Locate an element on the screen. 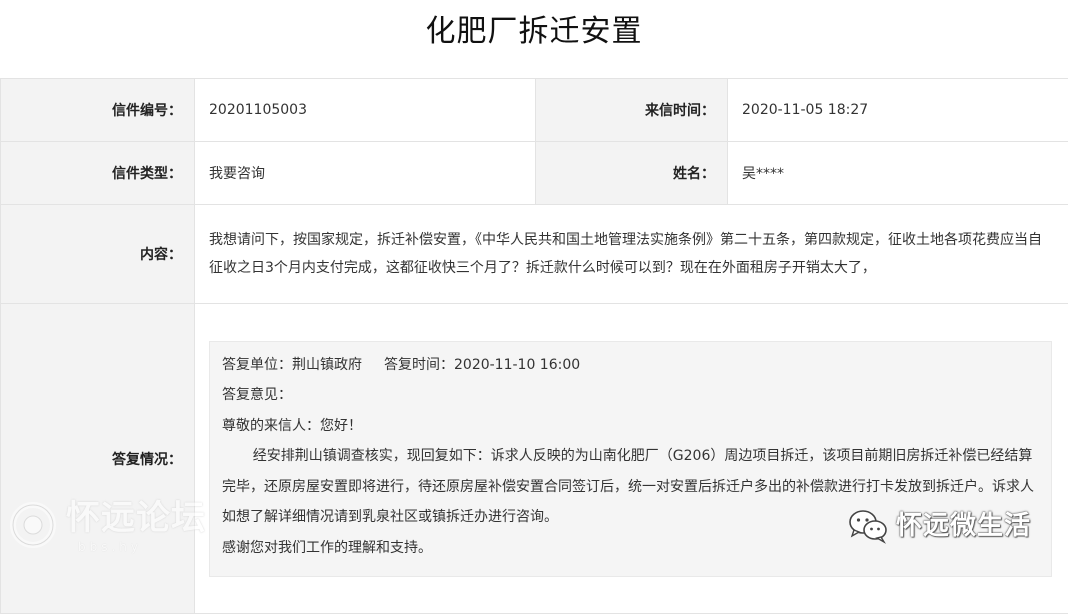 The image size is (1068, 614). reply-meta: 答复单位：荆山镇政府 答复时间：2020-11-10 16:00 is located at coordinates (630, 365).